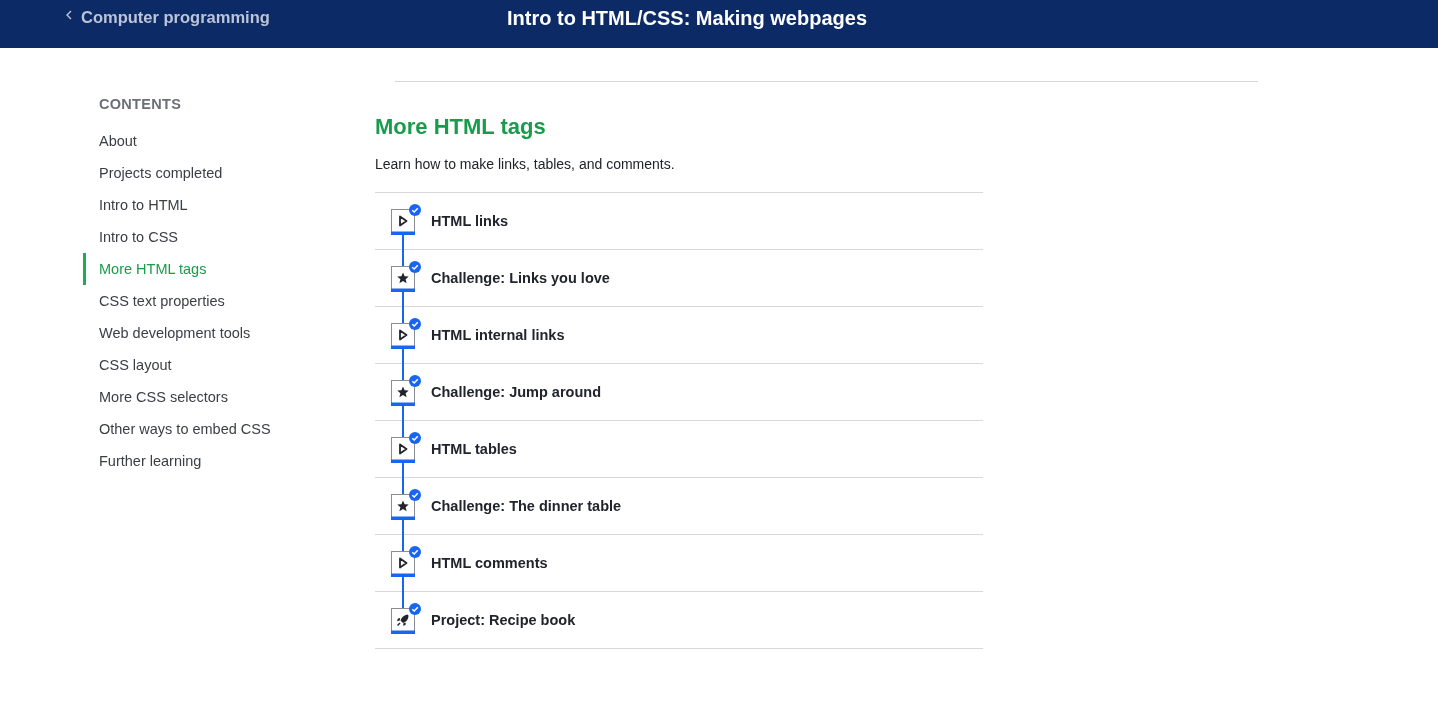 The image size is (1438, 702). I want to click on lesson-link: Challenge: Jump around, so click(516, 392).